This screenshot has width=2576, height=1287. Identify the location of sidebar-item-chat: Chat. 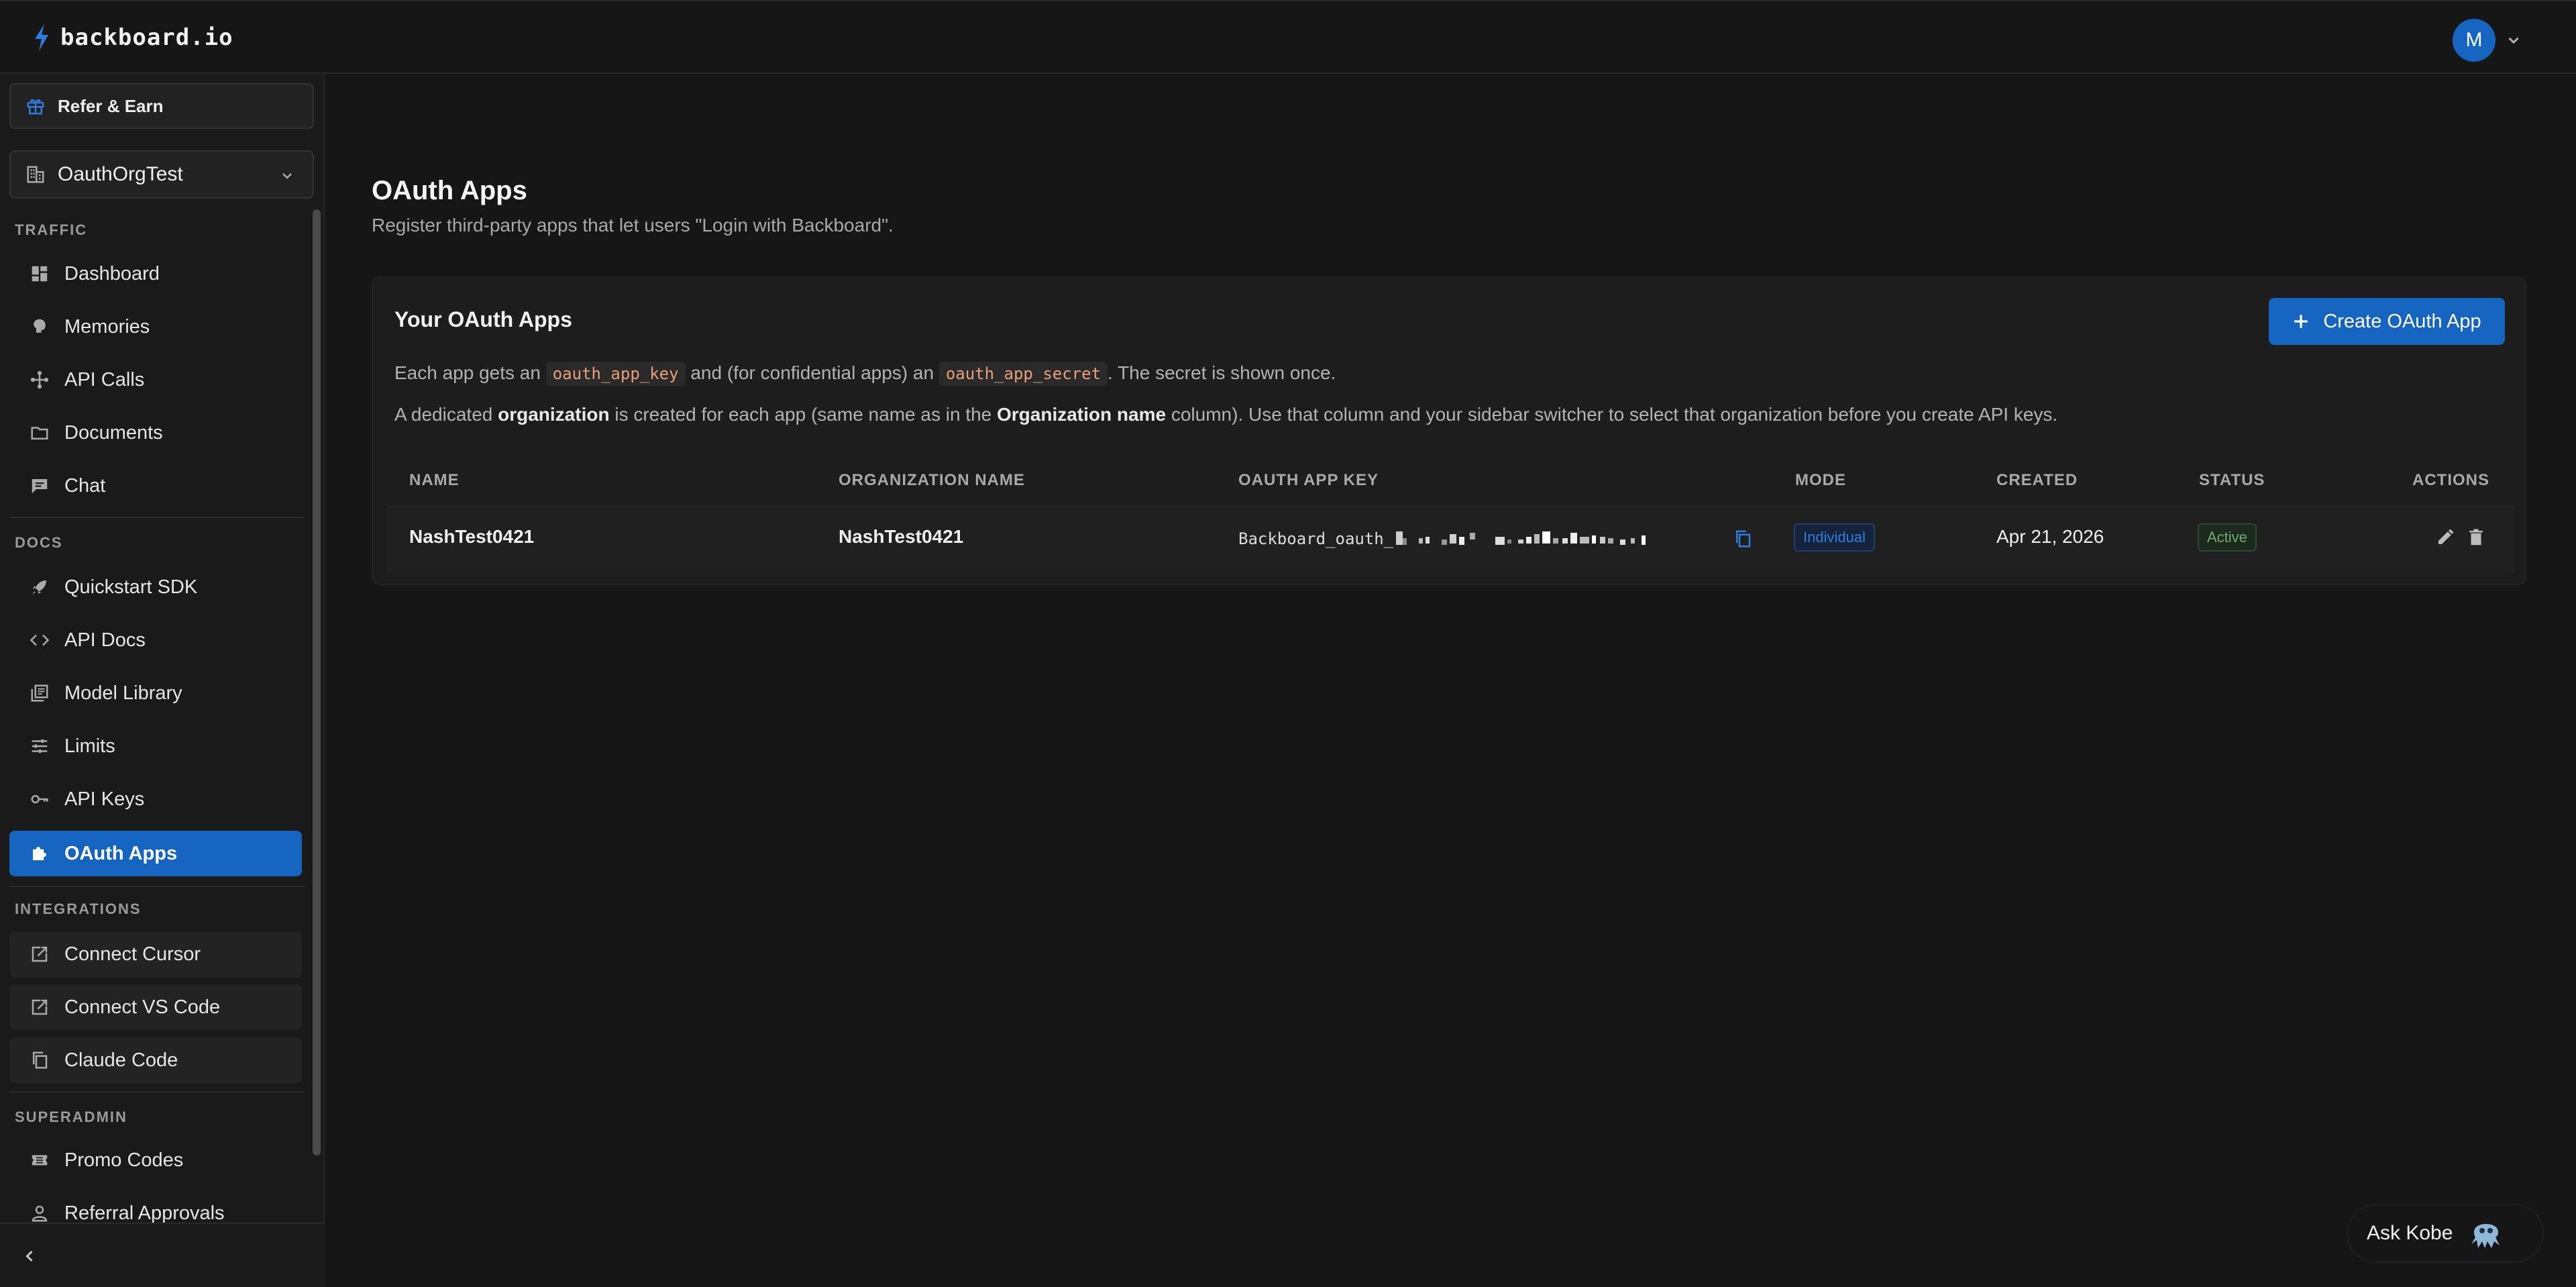
(155, 486).